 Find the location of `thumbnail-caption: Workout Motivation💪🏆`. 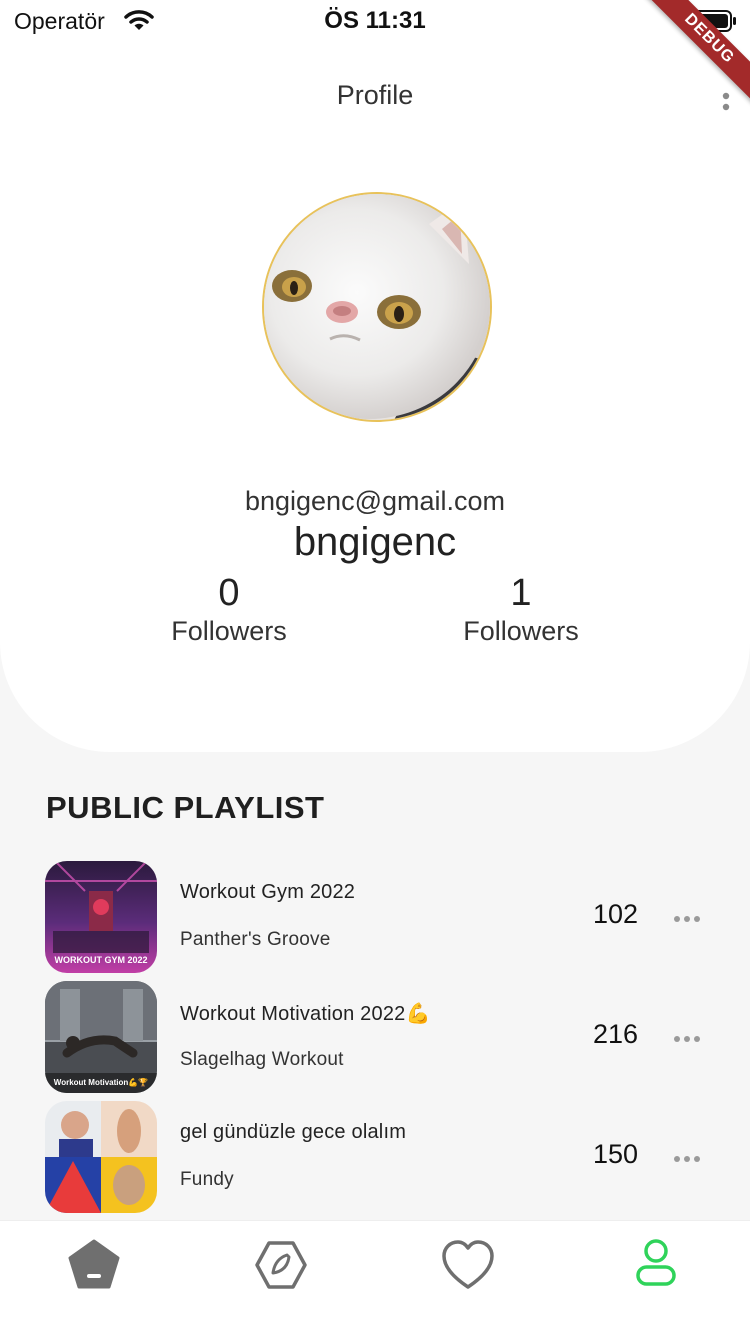

thumbnail-caption: Workout Motivation💪🏆 is located at coordinates (101, 1082).